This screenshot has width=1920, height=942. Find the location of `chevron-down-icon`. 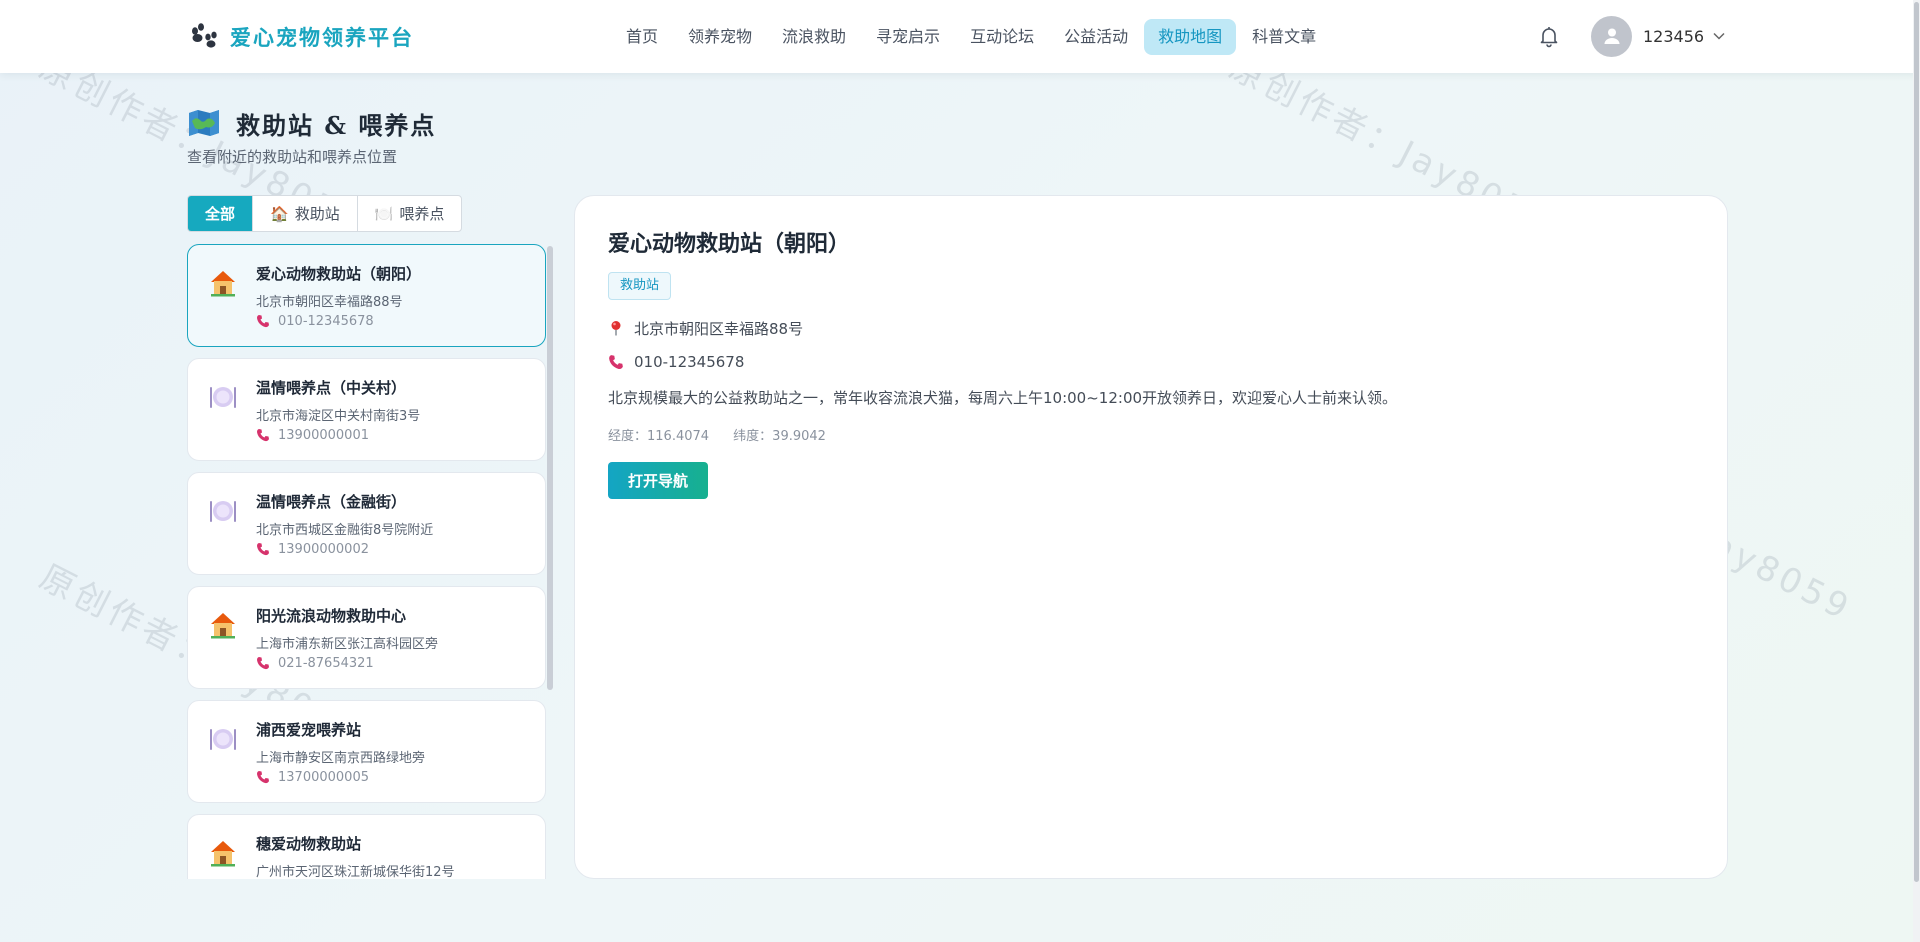

chevron-down-icon is located at coordinates (1719, 36).